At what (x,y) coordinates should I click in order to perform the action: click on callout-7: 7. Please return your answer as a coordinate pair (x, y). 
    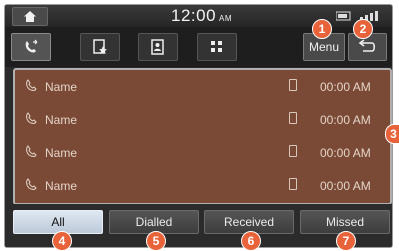
    Looking at the image, I should click on (346, 241).